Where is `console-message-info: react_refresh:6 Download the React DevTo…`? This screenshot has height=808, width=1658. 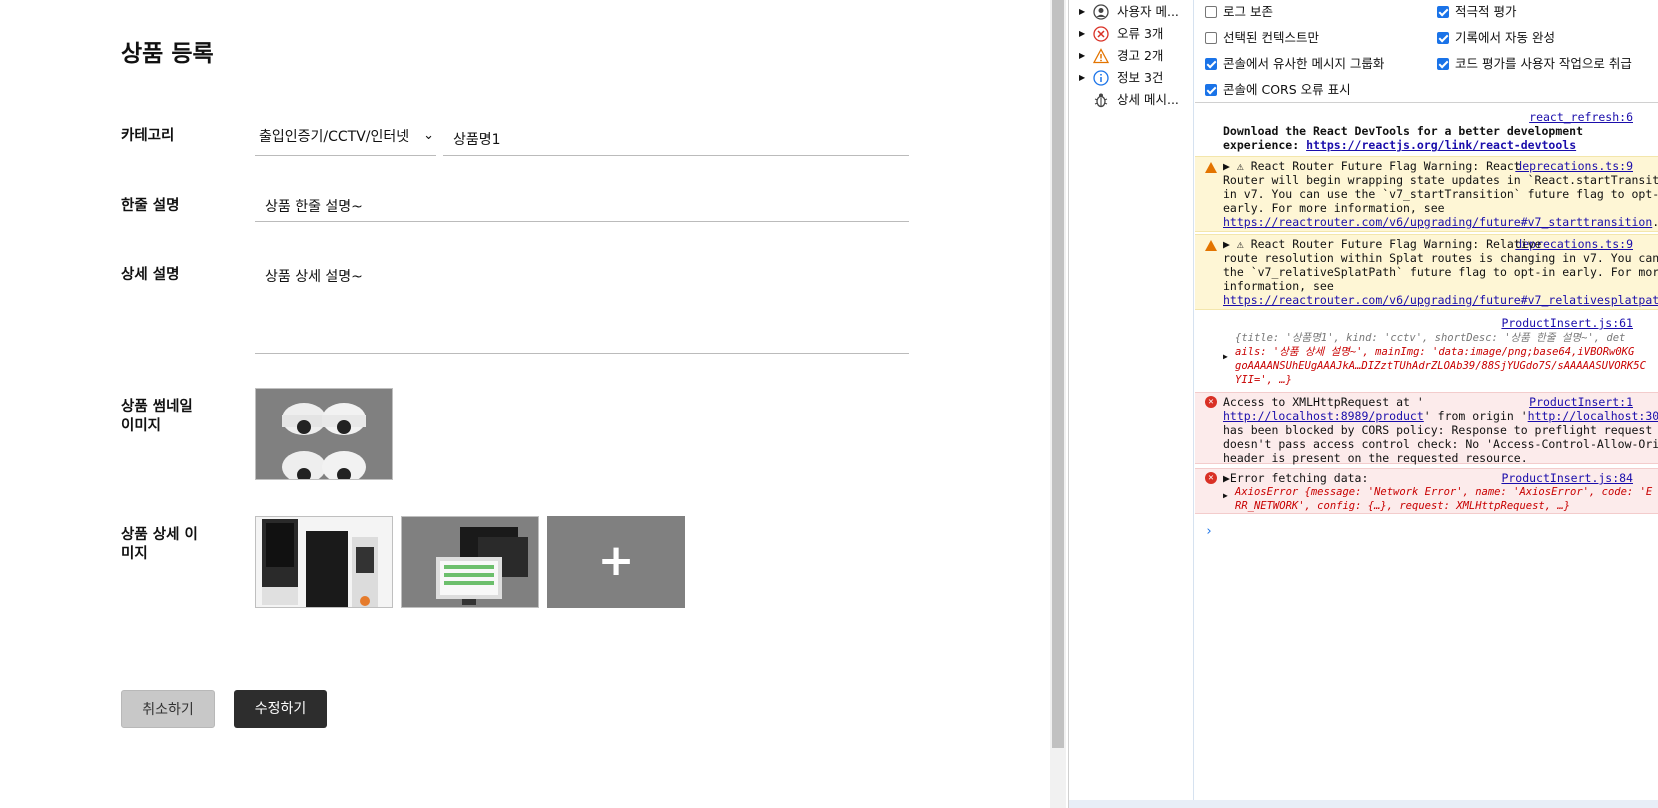 console-message-info: react_refresh:6 Download the React DevTo… is located at coordinates (1428, 131).